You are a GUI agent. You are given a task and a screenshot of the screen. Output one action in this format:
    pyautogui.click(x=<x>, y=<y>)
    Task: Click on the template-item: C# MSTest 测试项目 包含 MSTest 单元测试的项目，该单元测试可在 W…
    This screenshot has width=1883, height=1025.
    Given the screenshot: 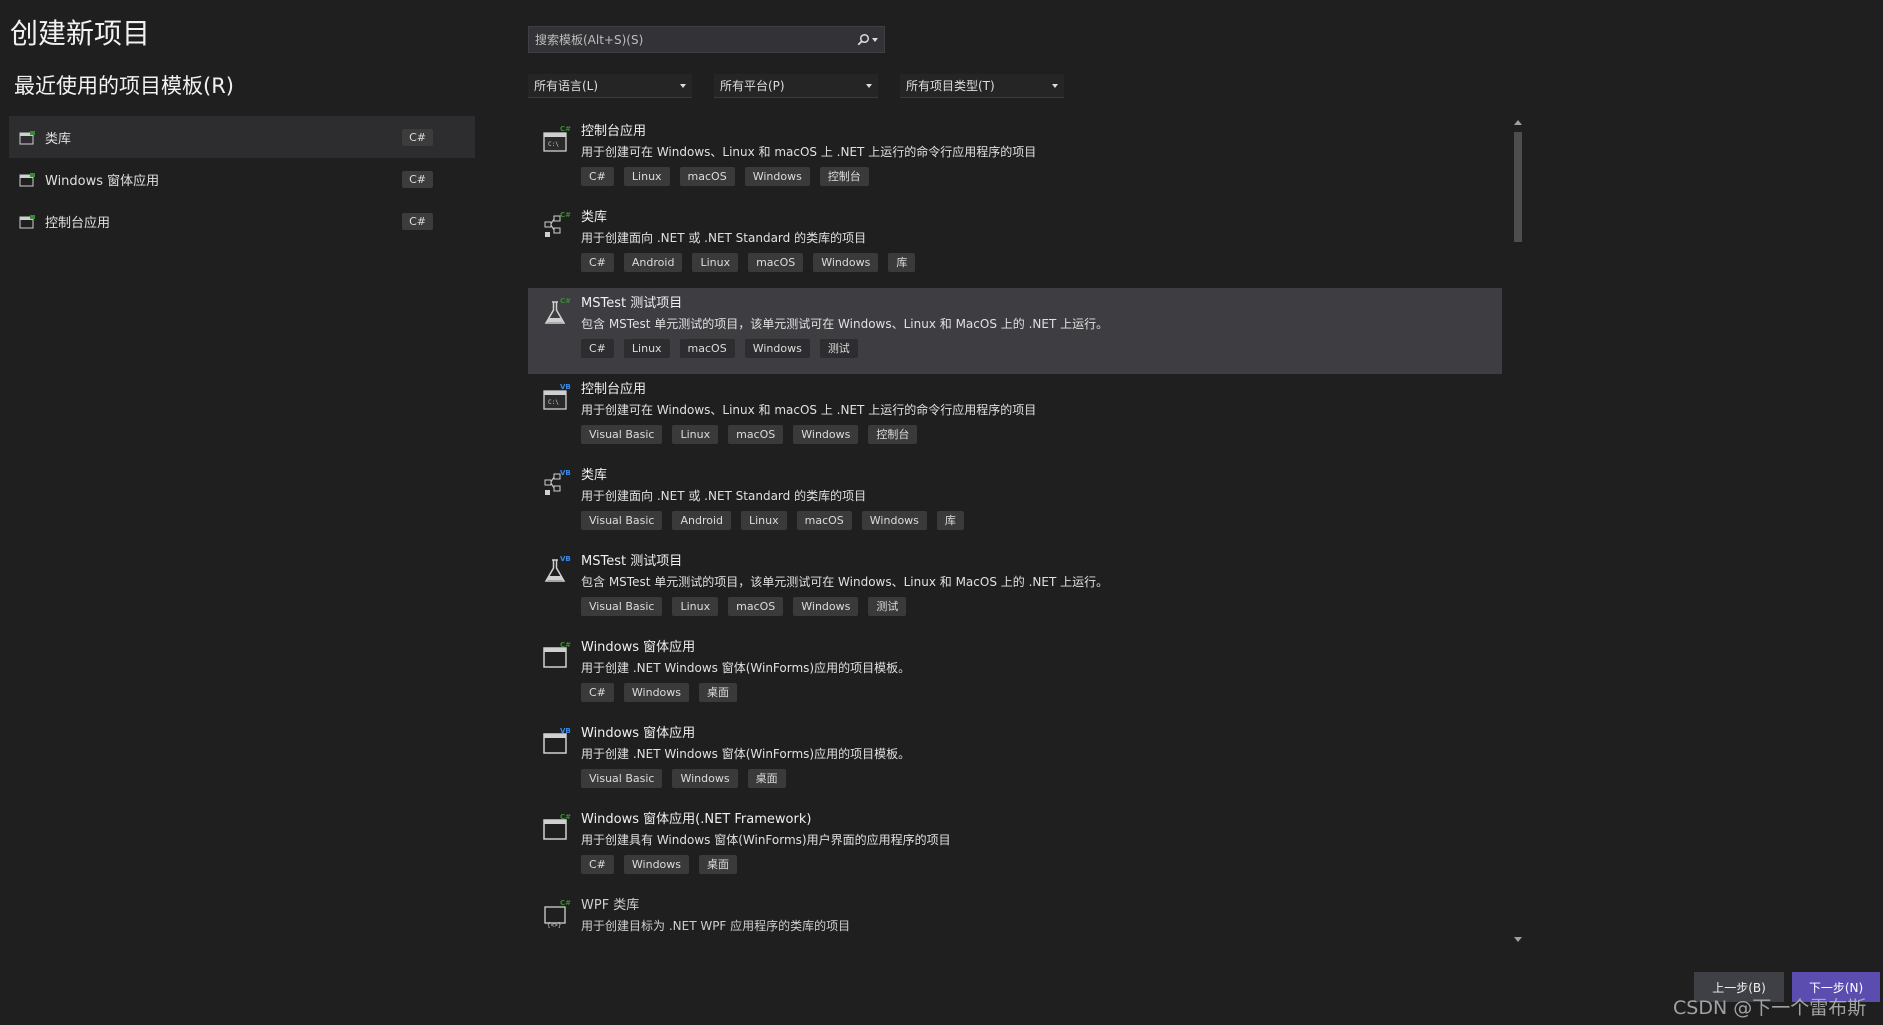 What is the action you would take?
    pyautogui.click(x=1015, y=331)
    